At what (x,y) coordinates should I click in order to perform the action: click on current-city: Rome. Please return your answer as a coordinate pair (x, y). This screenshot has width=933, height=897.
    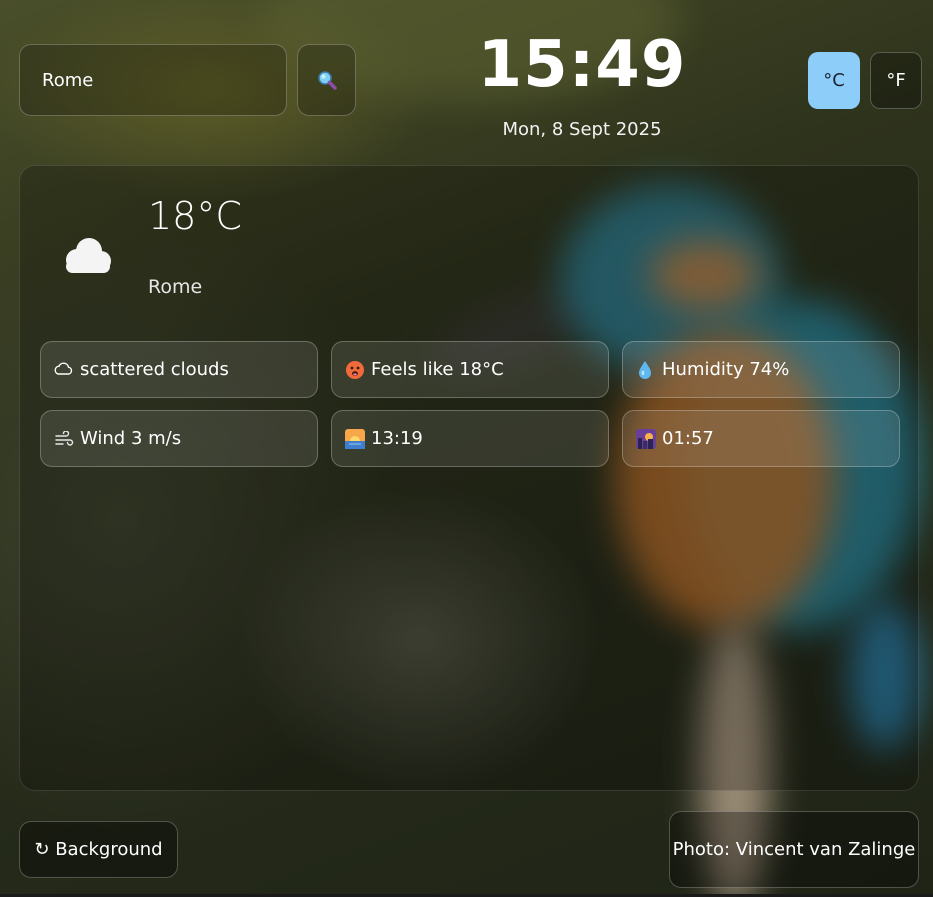
    Looking at the image, I should click on (175, 287).